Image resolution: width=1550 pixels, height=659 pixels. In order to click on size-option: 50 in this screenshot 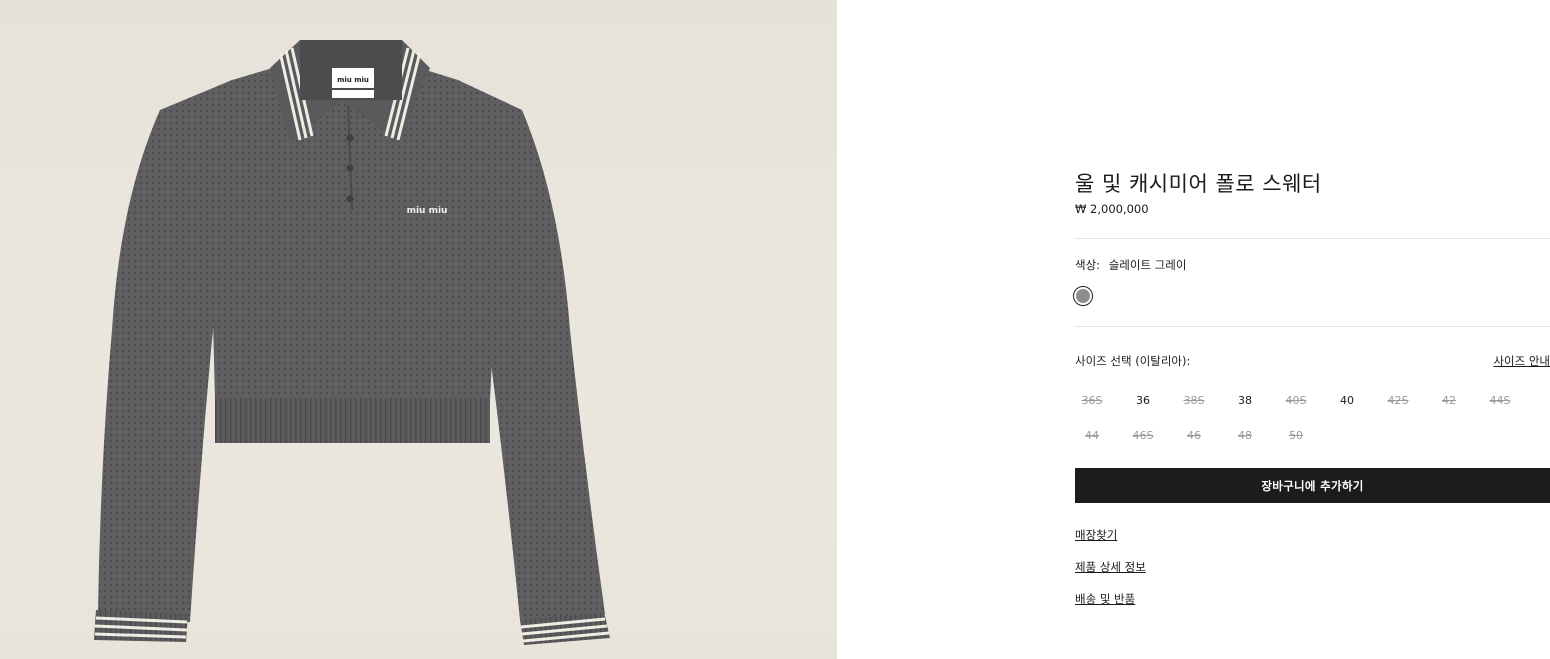, I will do `click(1296, 436)`.